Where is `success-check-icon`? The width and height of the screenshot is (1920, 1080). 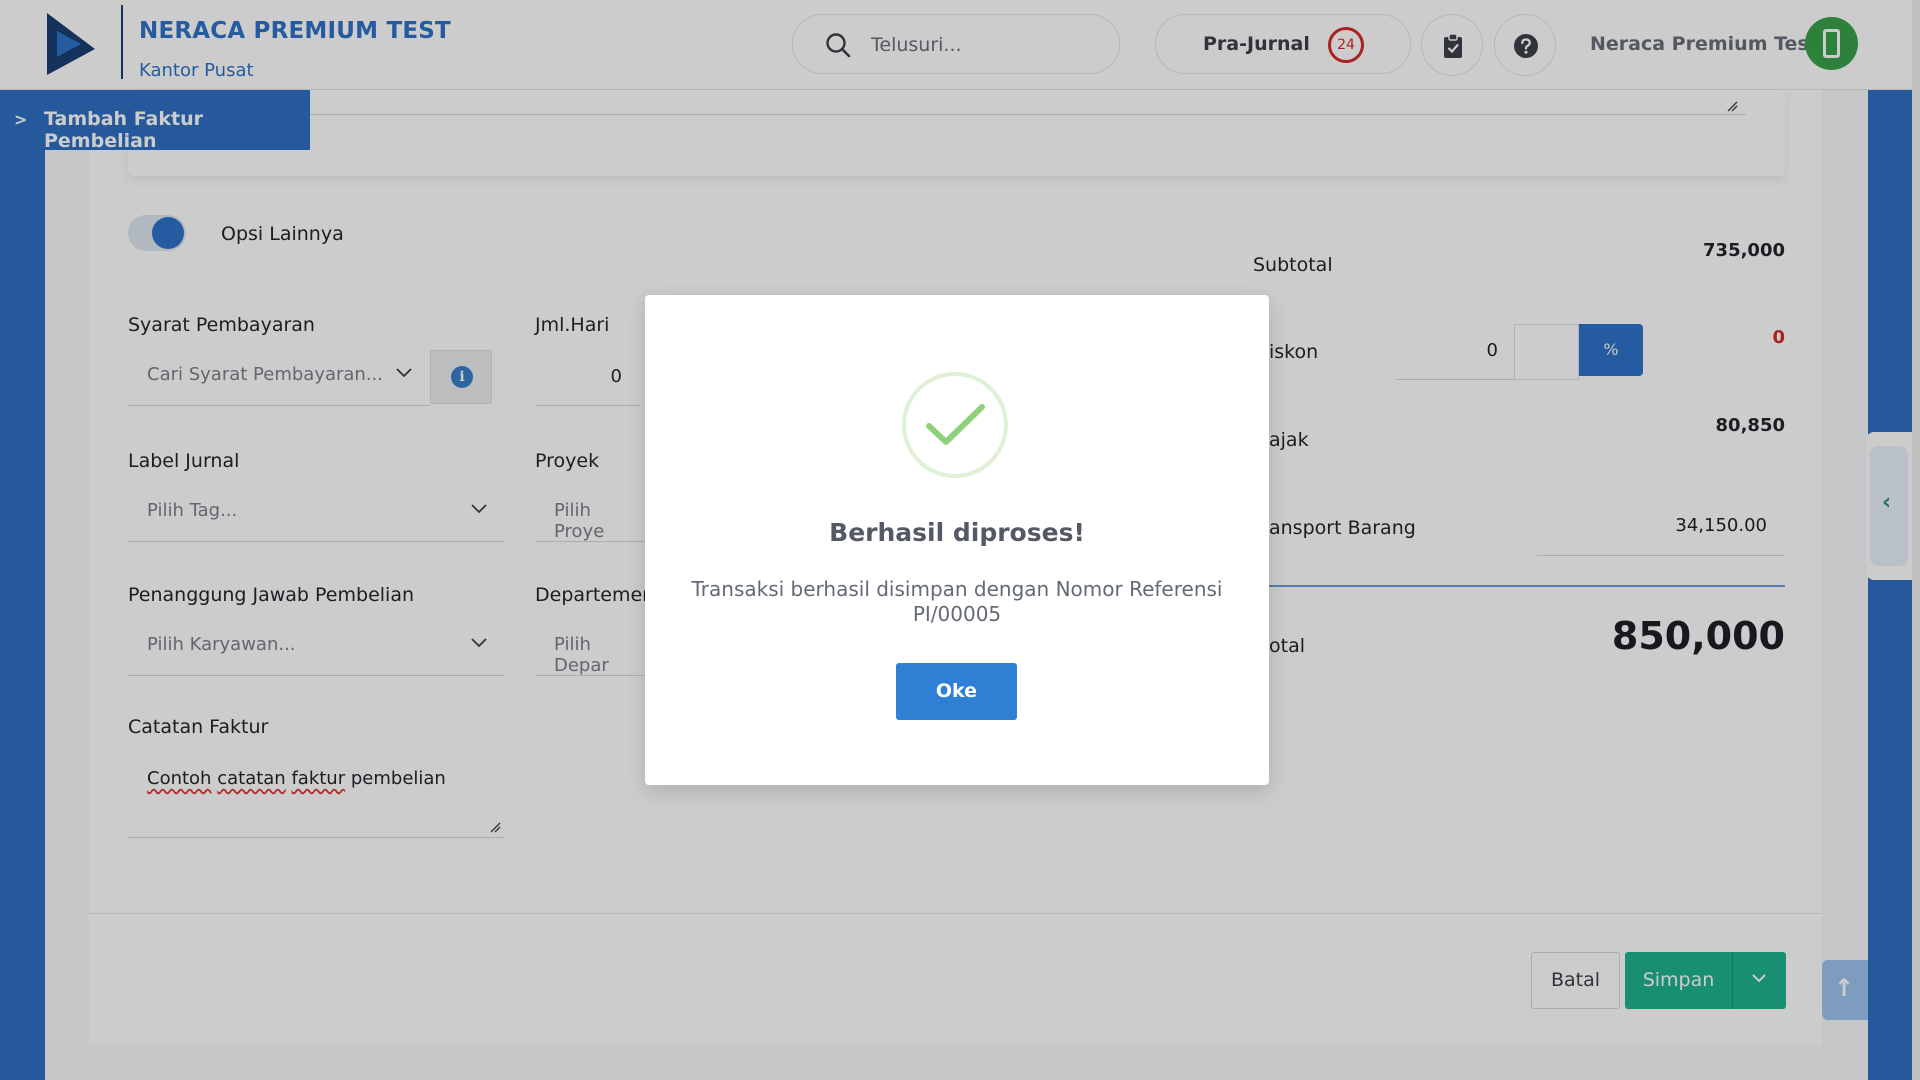 success-check-icon is located at coordinates (955, 425).